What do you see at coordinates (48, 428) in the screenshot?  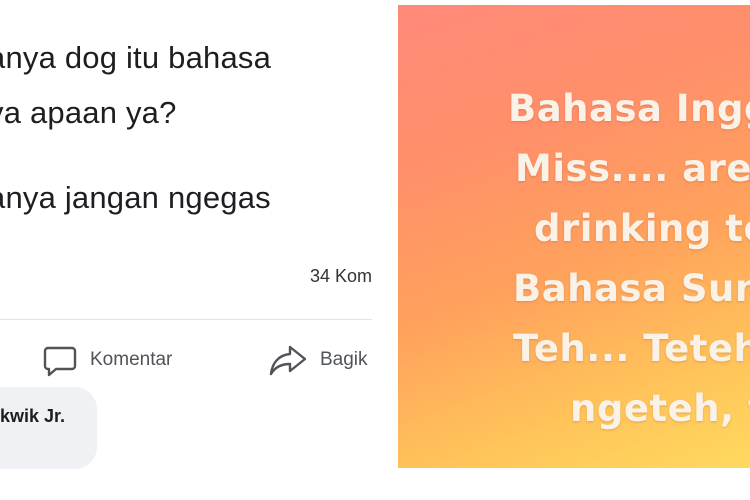 I see `comment-bubble` at bounding box center [48, 428].